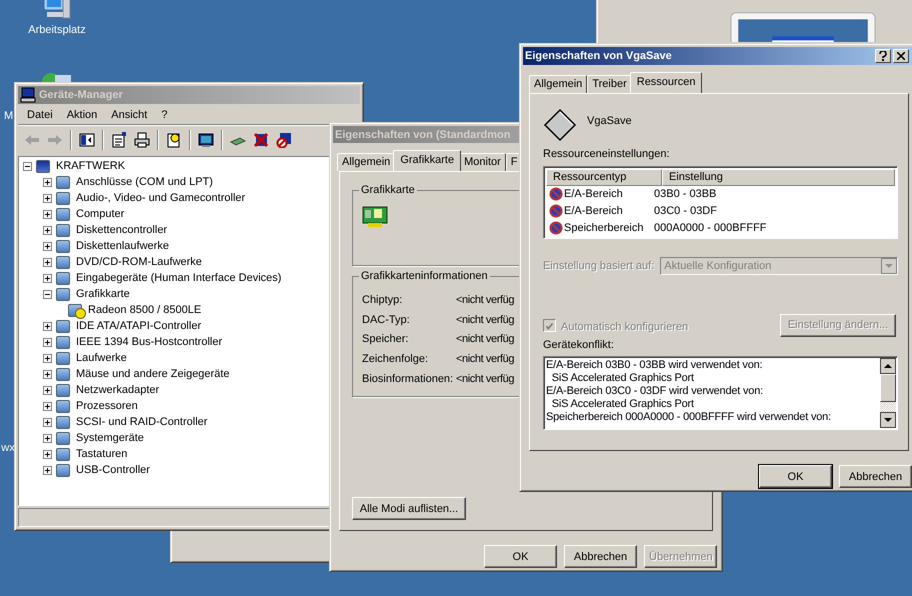 Image resolution: width=912 pixels, height=596 pixels. I want to click on checkbox-label: Automatisch konfigurieren, so click(624, 327).